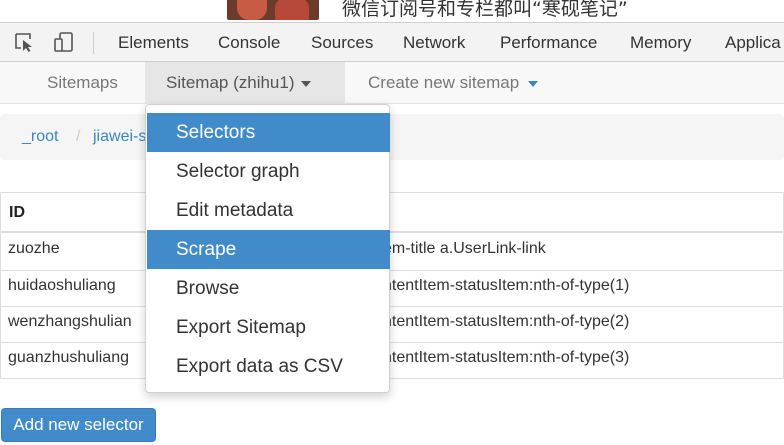  Describe the element at coordinates (93, 43) in the screenshot. I see `toolbar-divider` at that location.